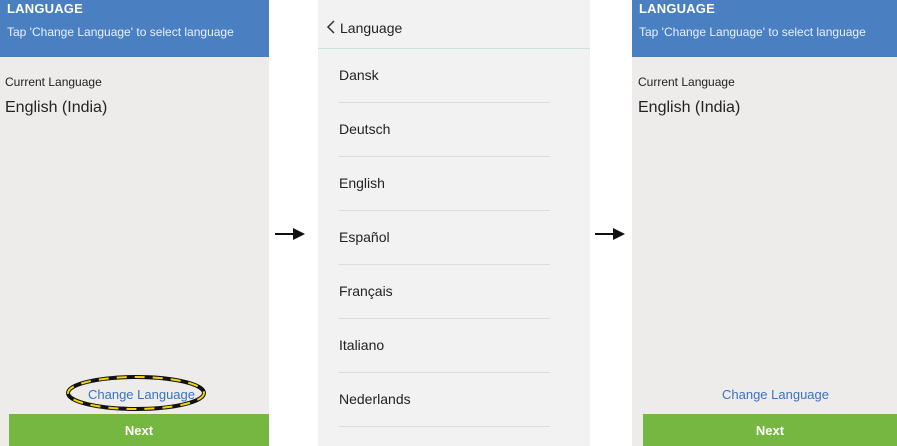 This screenshot has width=897, height=446. What do you see at coordinates (454, 24) in the screenshot?
I see `language-picker-header: Language` at bounding box center [454, 24].